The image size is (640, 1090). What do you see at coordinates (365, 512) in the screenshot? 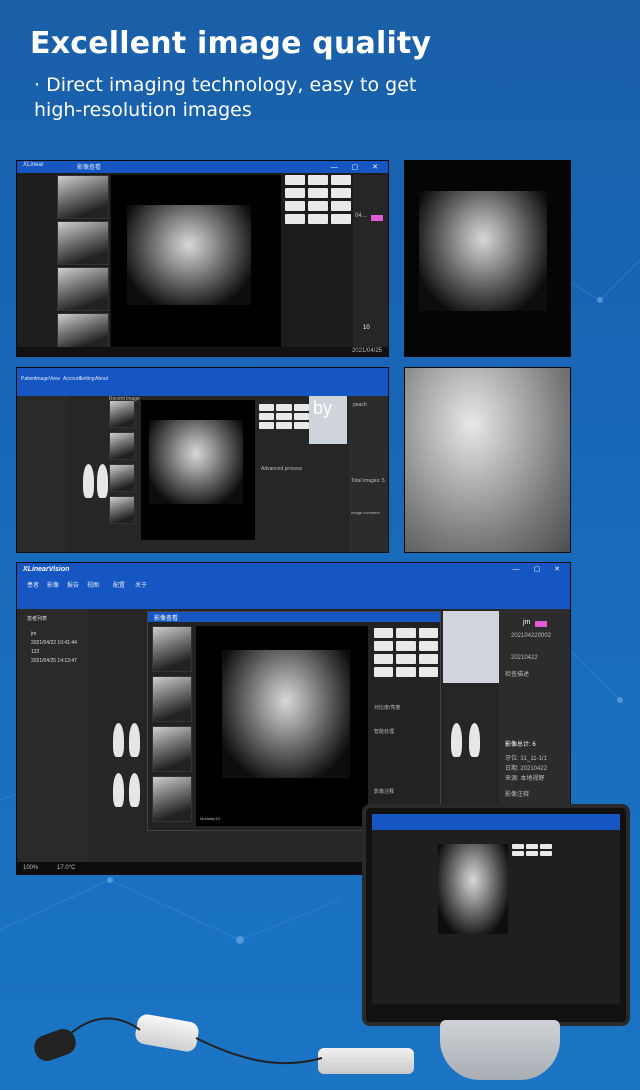
I see `image-comment: Image comment` at bounding box center [365, 512].